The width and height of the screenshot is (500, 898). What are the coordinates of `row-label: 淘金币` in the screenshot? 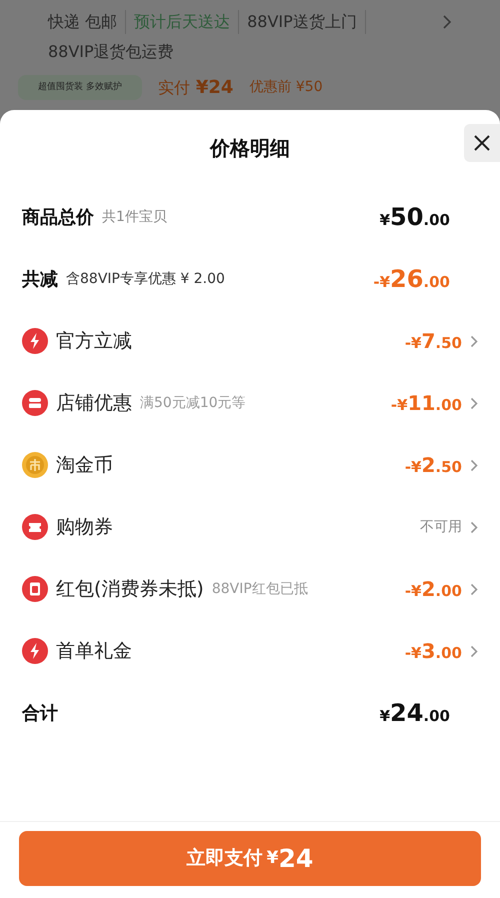 It's located at (84, 465).